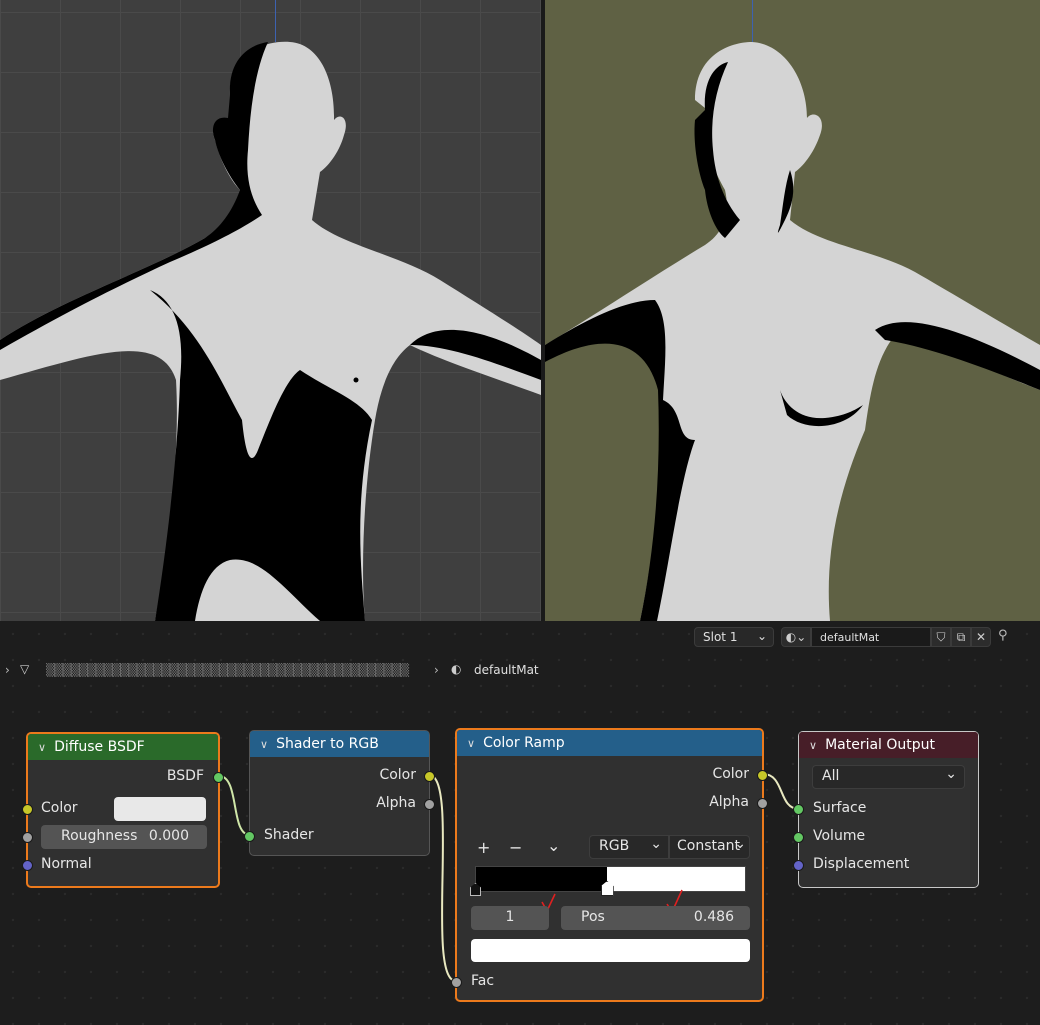 Image resolution: width=1040 pixels, height=1025 pixels. What do you see at coordinates (524, 743) in the screenshot?
I see `node-title: Color Ramp` at bounding box center [524, 743].